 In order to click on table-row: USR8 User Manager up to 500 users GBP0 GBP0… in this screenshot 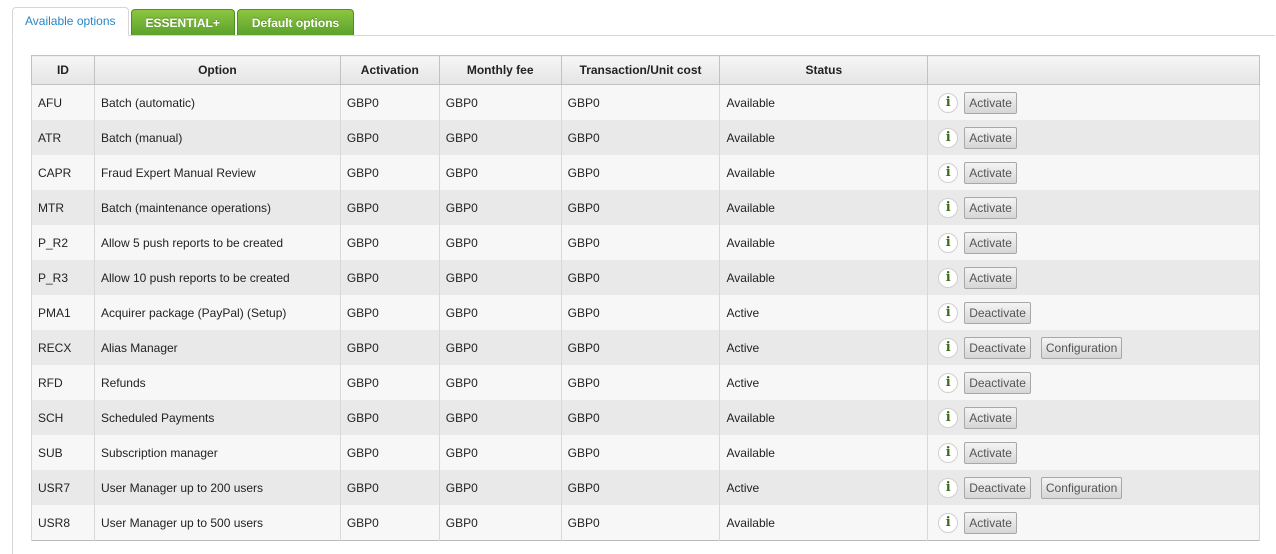, I will do `click(645, 523)`.